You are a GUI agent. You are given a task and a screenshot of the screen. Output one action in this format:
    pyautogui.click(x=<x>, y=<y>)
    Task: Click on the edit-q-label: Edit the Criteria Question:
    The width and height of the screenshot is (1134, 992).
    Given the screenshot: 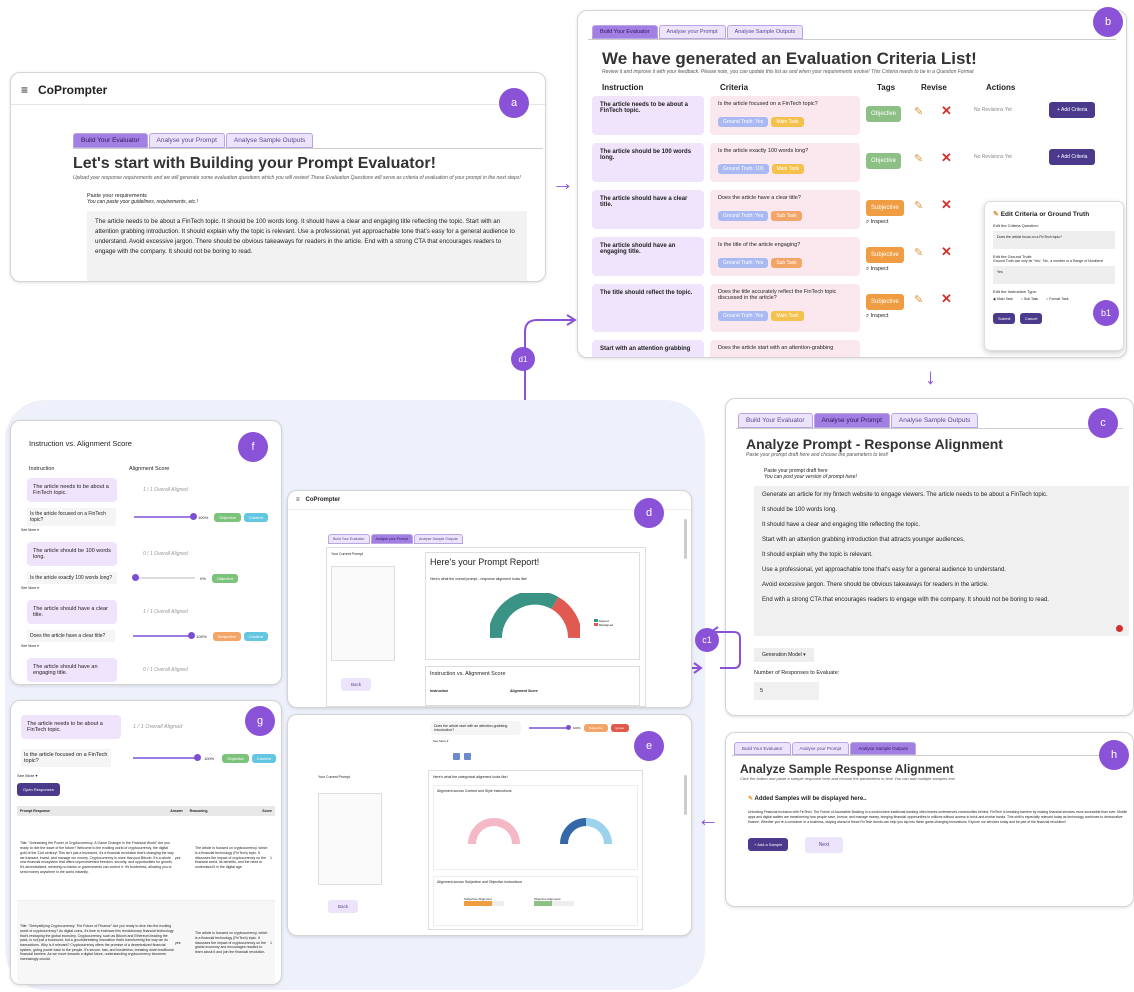 What is the action you would take?
    pyautogui.click(x=1016, y=225)
    